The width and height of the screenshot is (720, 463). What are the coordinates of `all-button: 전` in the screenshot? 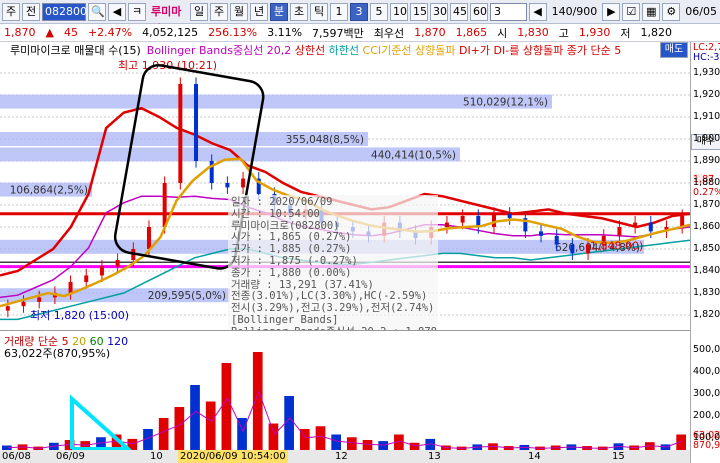 It's located at (31, 11).